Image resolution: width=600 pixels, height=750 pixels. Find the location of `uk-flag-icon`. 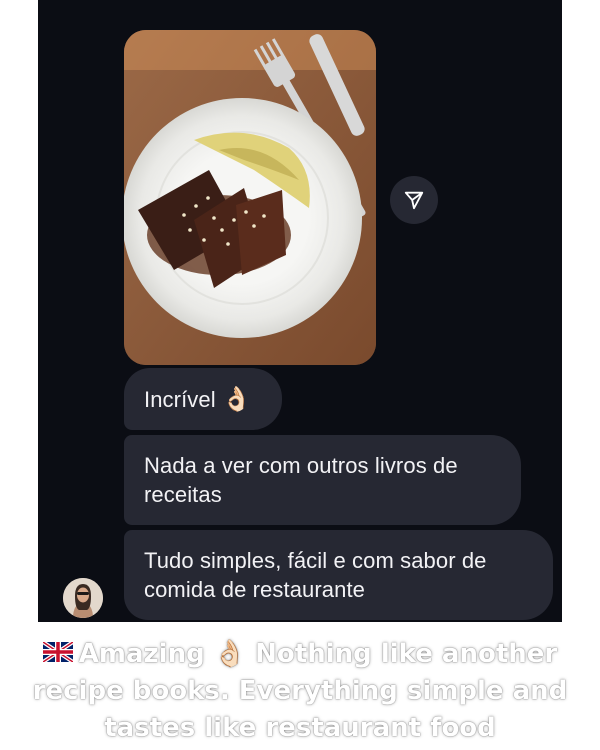

uk-flag-icon is located at coordinates (57, 654).